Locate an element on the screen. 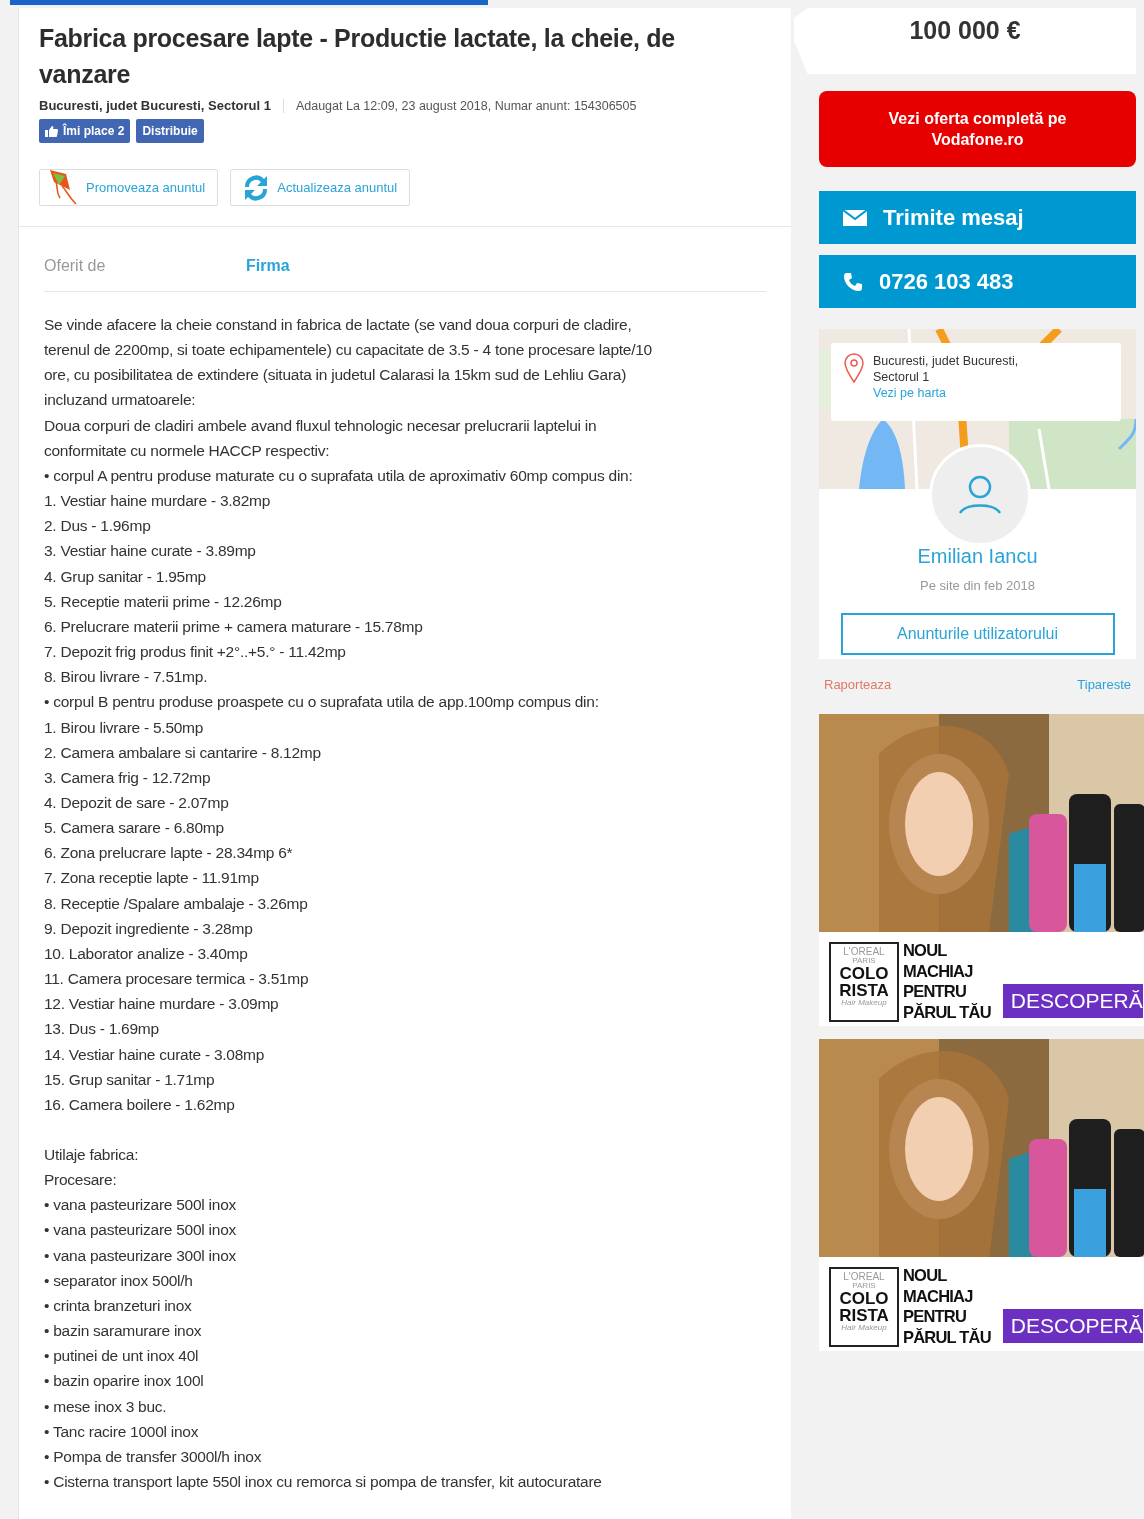 The width and height of the screenshot is (1144, 1519). description-text: conformitate cu normele HACCP respectiv: is located at coordinates (187, 450).